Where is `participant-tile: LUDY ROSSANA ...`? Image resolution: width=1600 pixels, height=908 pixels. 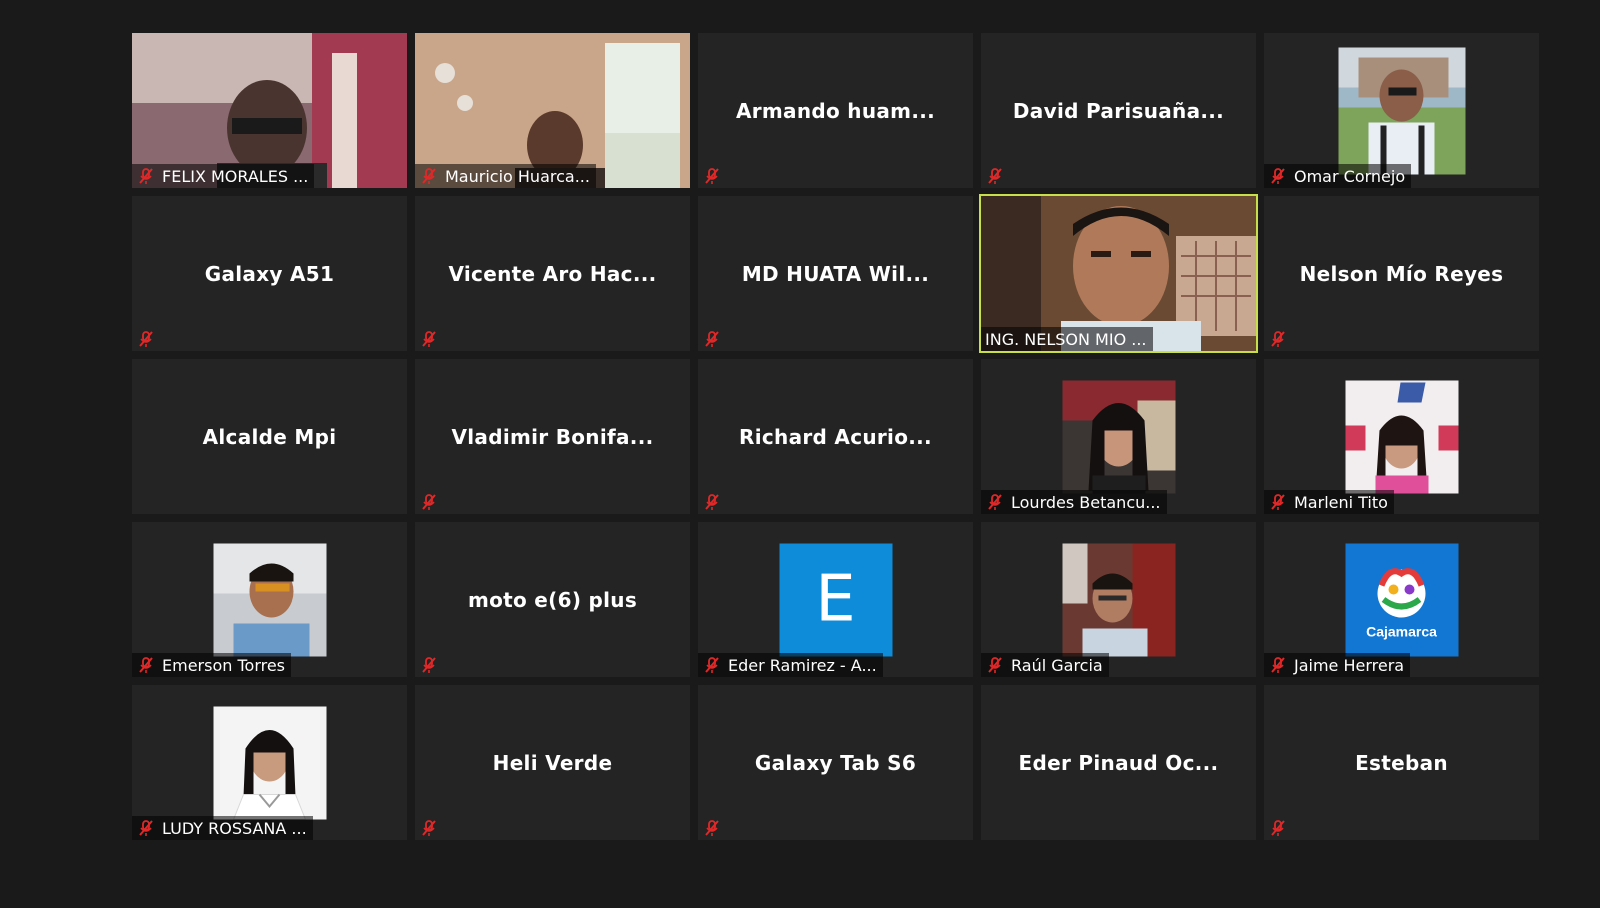 participant-tile: LUDY ROSSANA ... is located at coordinates (269, 762).